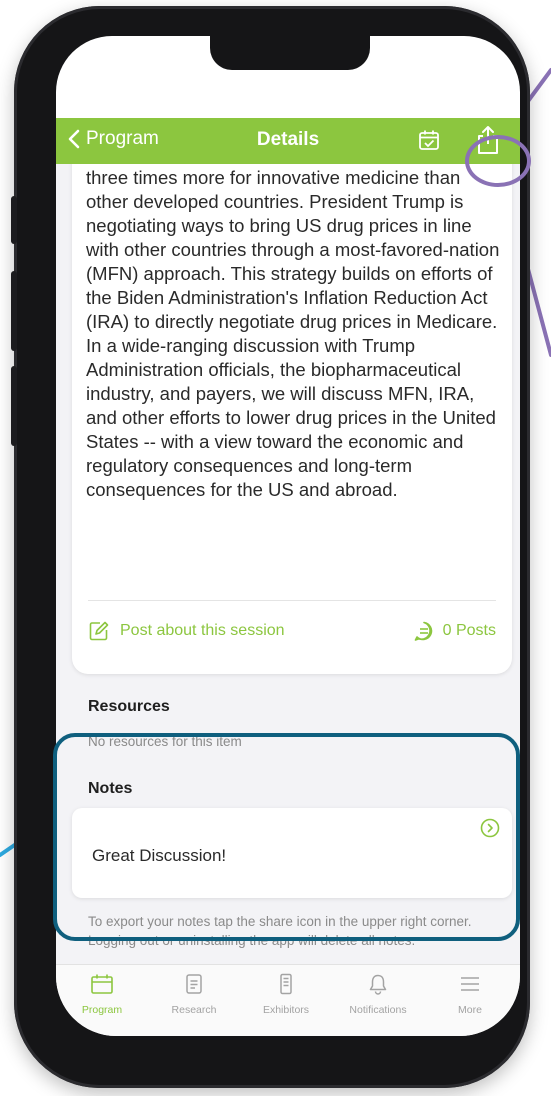  What do you see at coordinates (74, 139) in the screenshot?
I see `chevron-left-icon` at bounding box center [74, 139].